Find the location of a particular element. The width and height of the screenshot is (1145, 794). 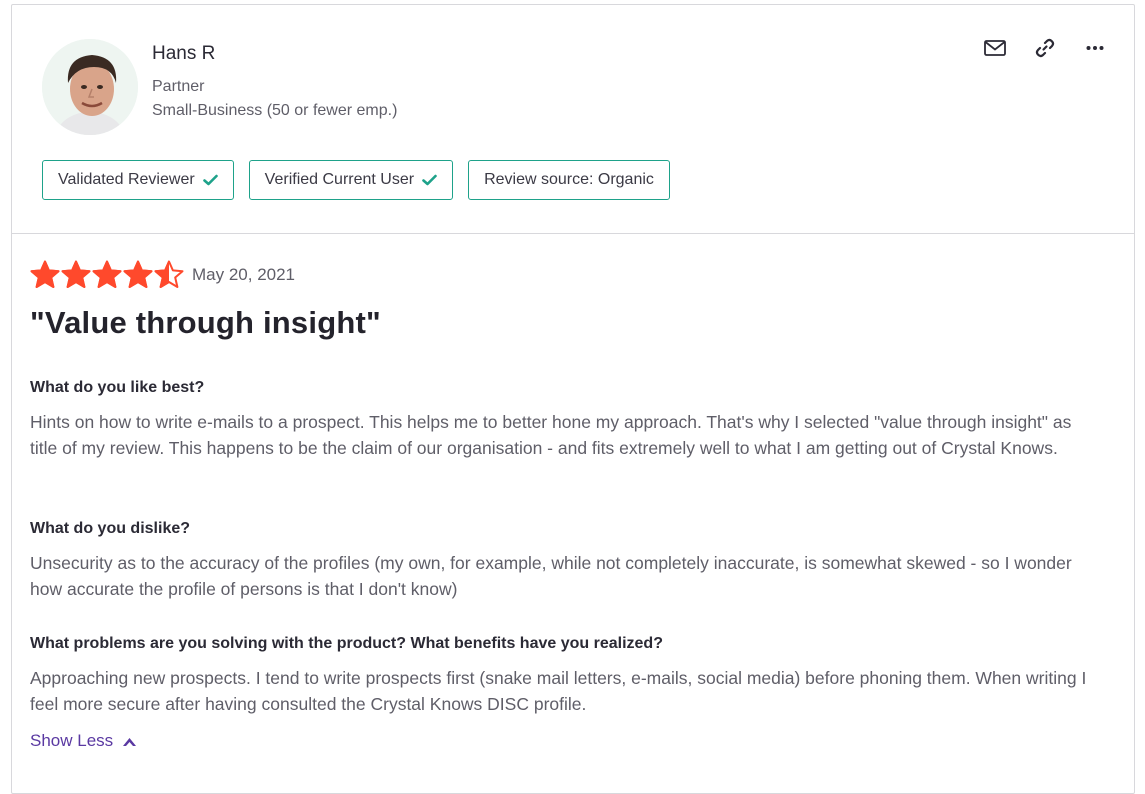

badge-label: Review source: Organic is located at coordinates (569, 179).